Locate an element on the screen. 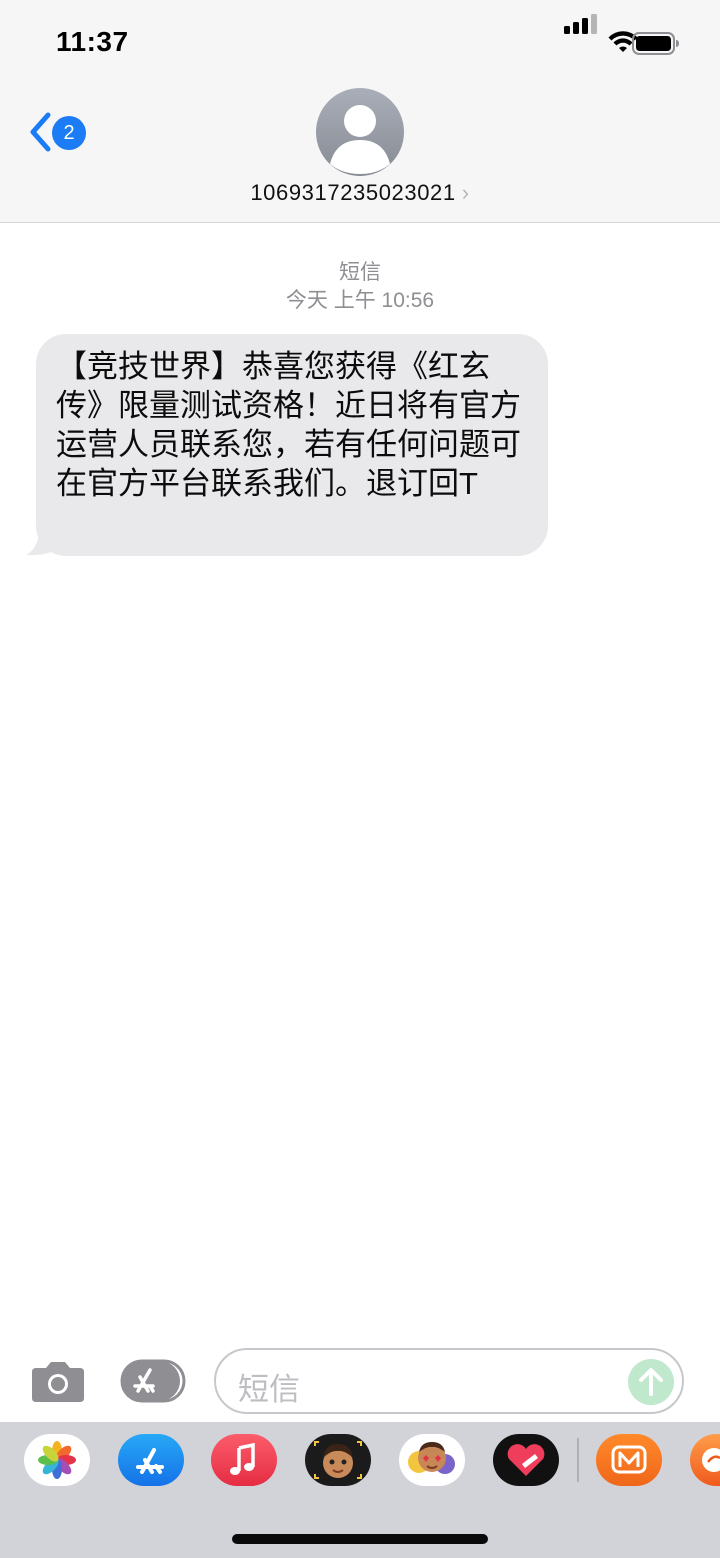 This screenshot has height=1558, width=720. message-input: 短信 is located at coordinates (449, 1381).